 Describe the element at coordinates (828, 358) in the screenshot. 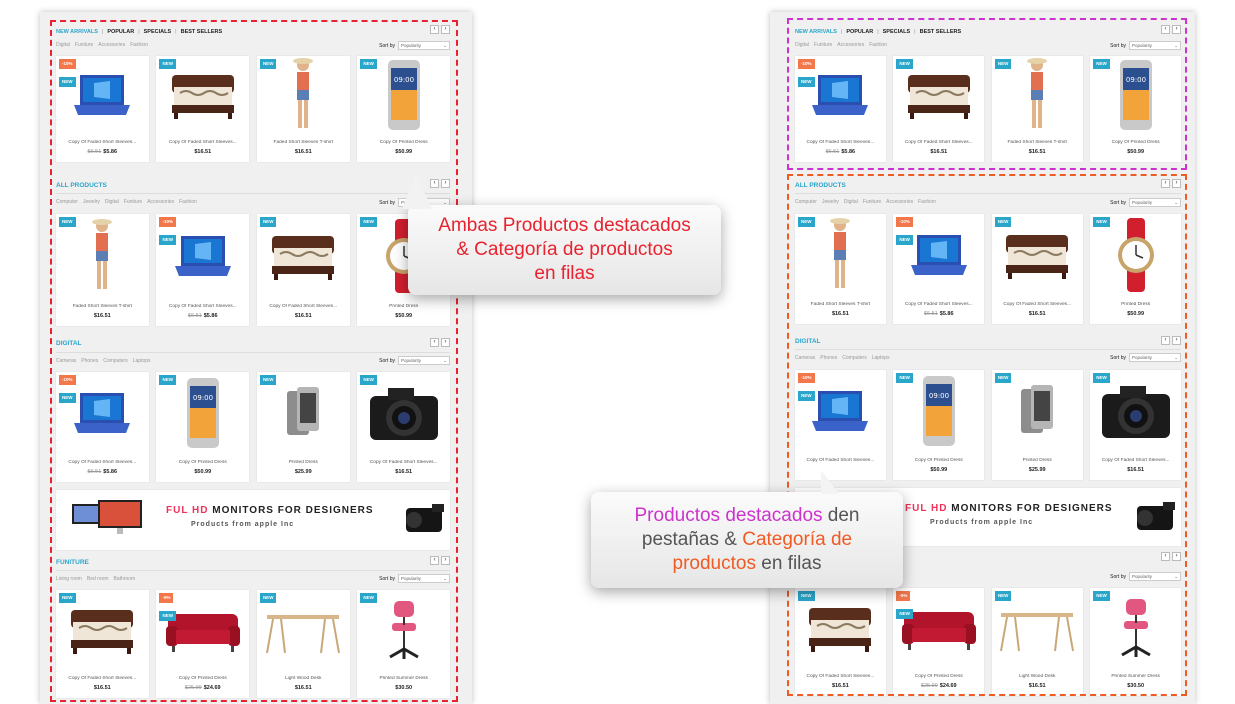

I see `category-link: Phones` at that location.